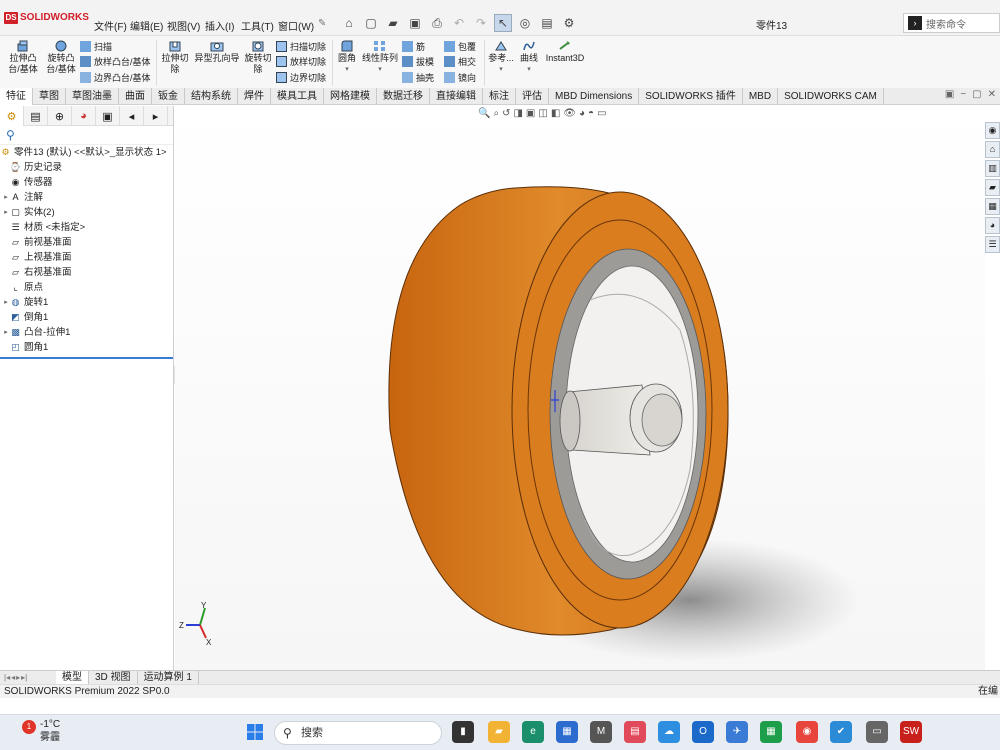 Image resolution: width=1000 pixels, height=750 pixels. What do you see at coordinates (499, 96) in the screenshot?
I see `tab-markup: 标注` at bounding box center [499, 96].